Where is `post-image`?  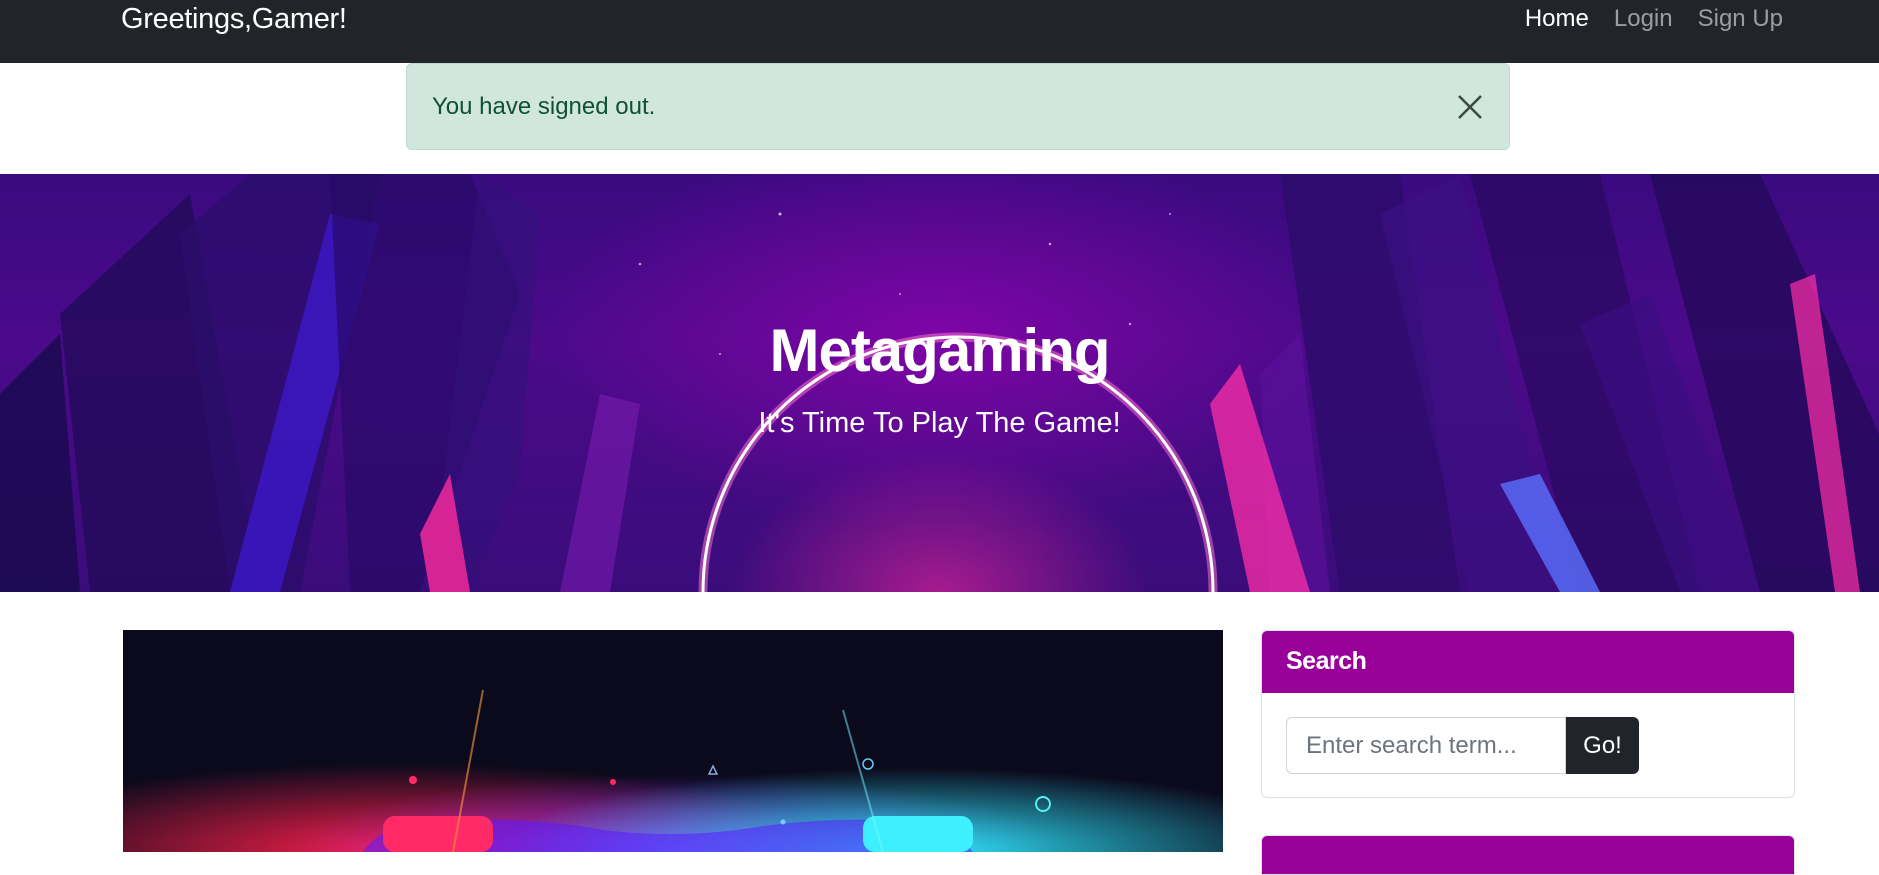 post-image is located at coordinates (673, 741).